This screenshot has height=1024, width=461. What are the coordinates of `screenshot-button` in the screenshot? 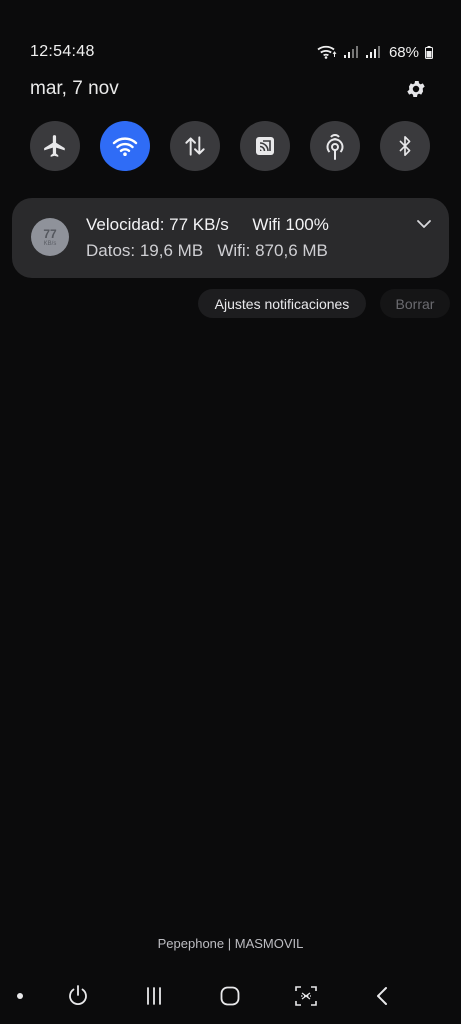 It's located at (306, 996).